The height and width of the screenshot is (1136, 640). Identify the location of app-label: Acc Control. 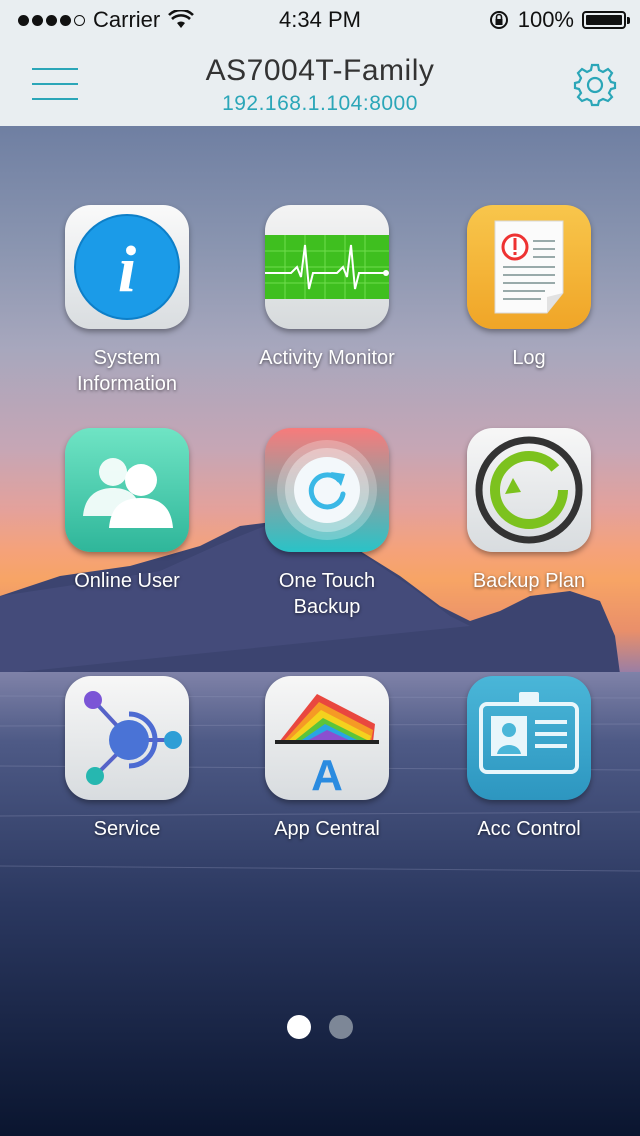
(529, 829).